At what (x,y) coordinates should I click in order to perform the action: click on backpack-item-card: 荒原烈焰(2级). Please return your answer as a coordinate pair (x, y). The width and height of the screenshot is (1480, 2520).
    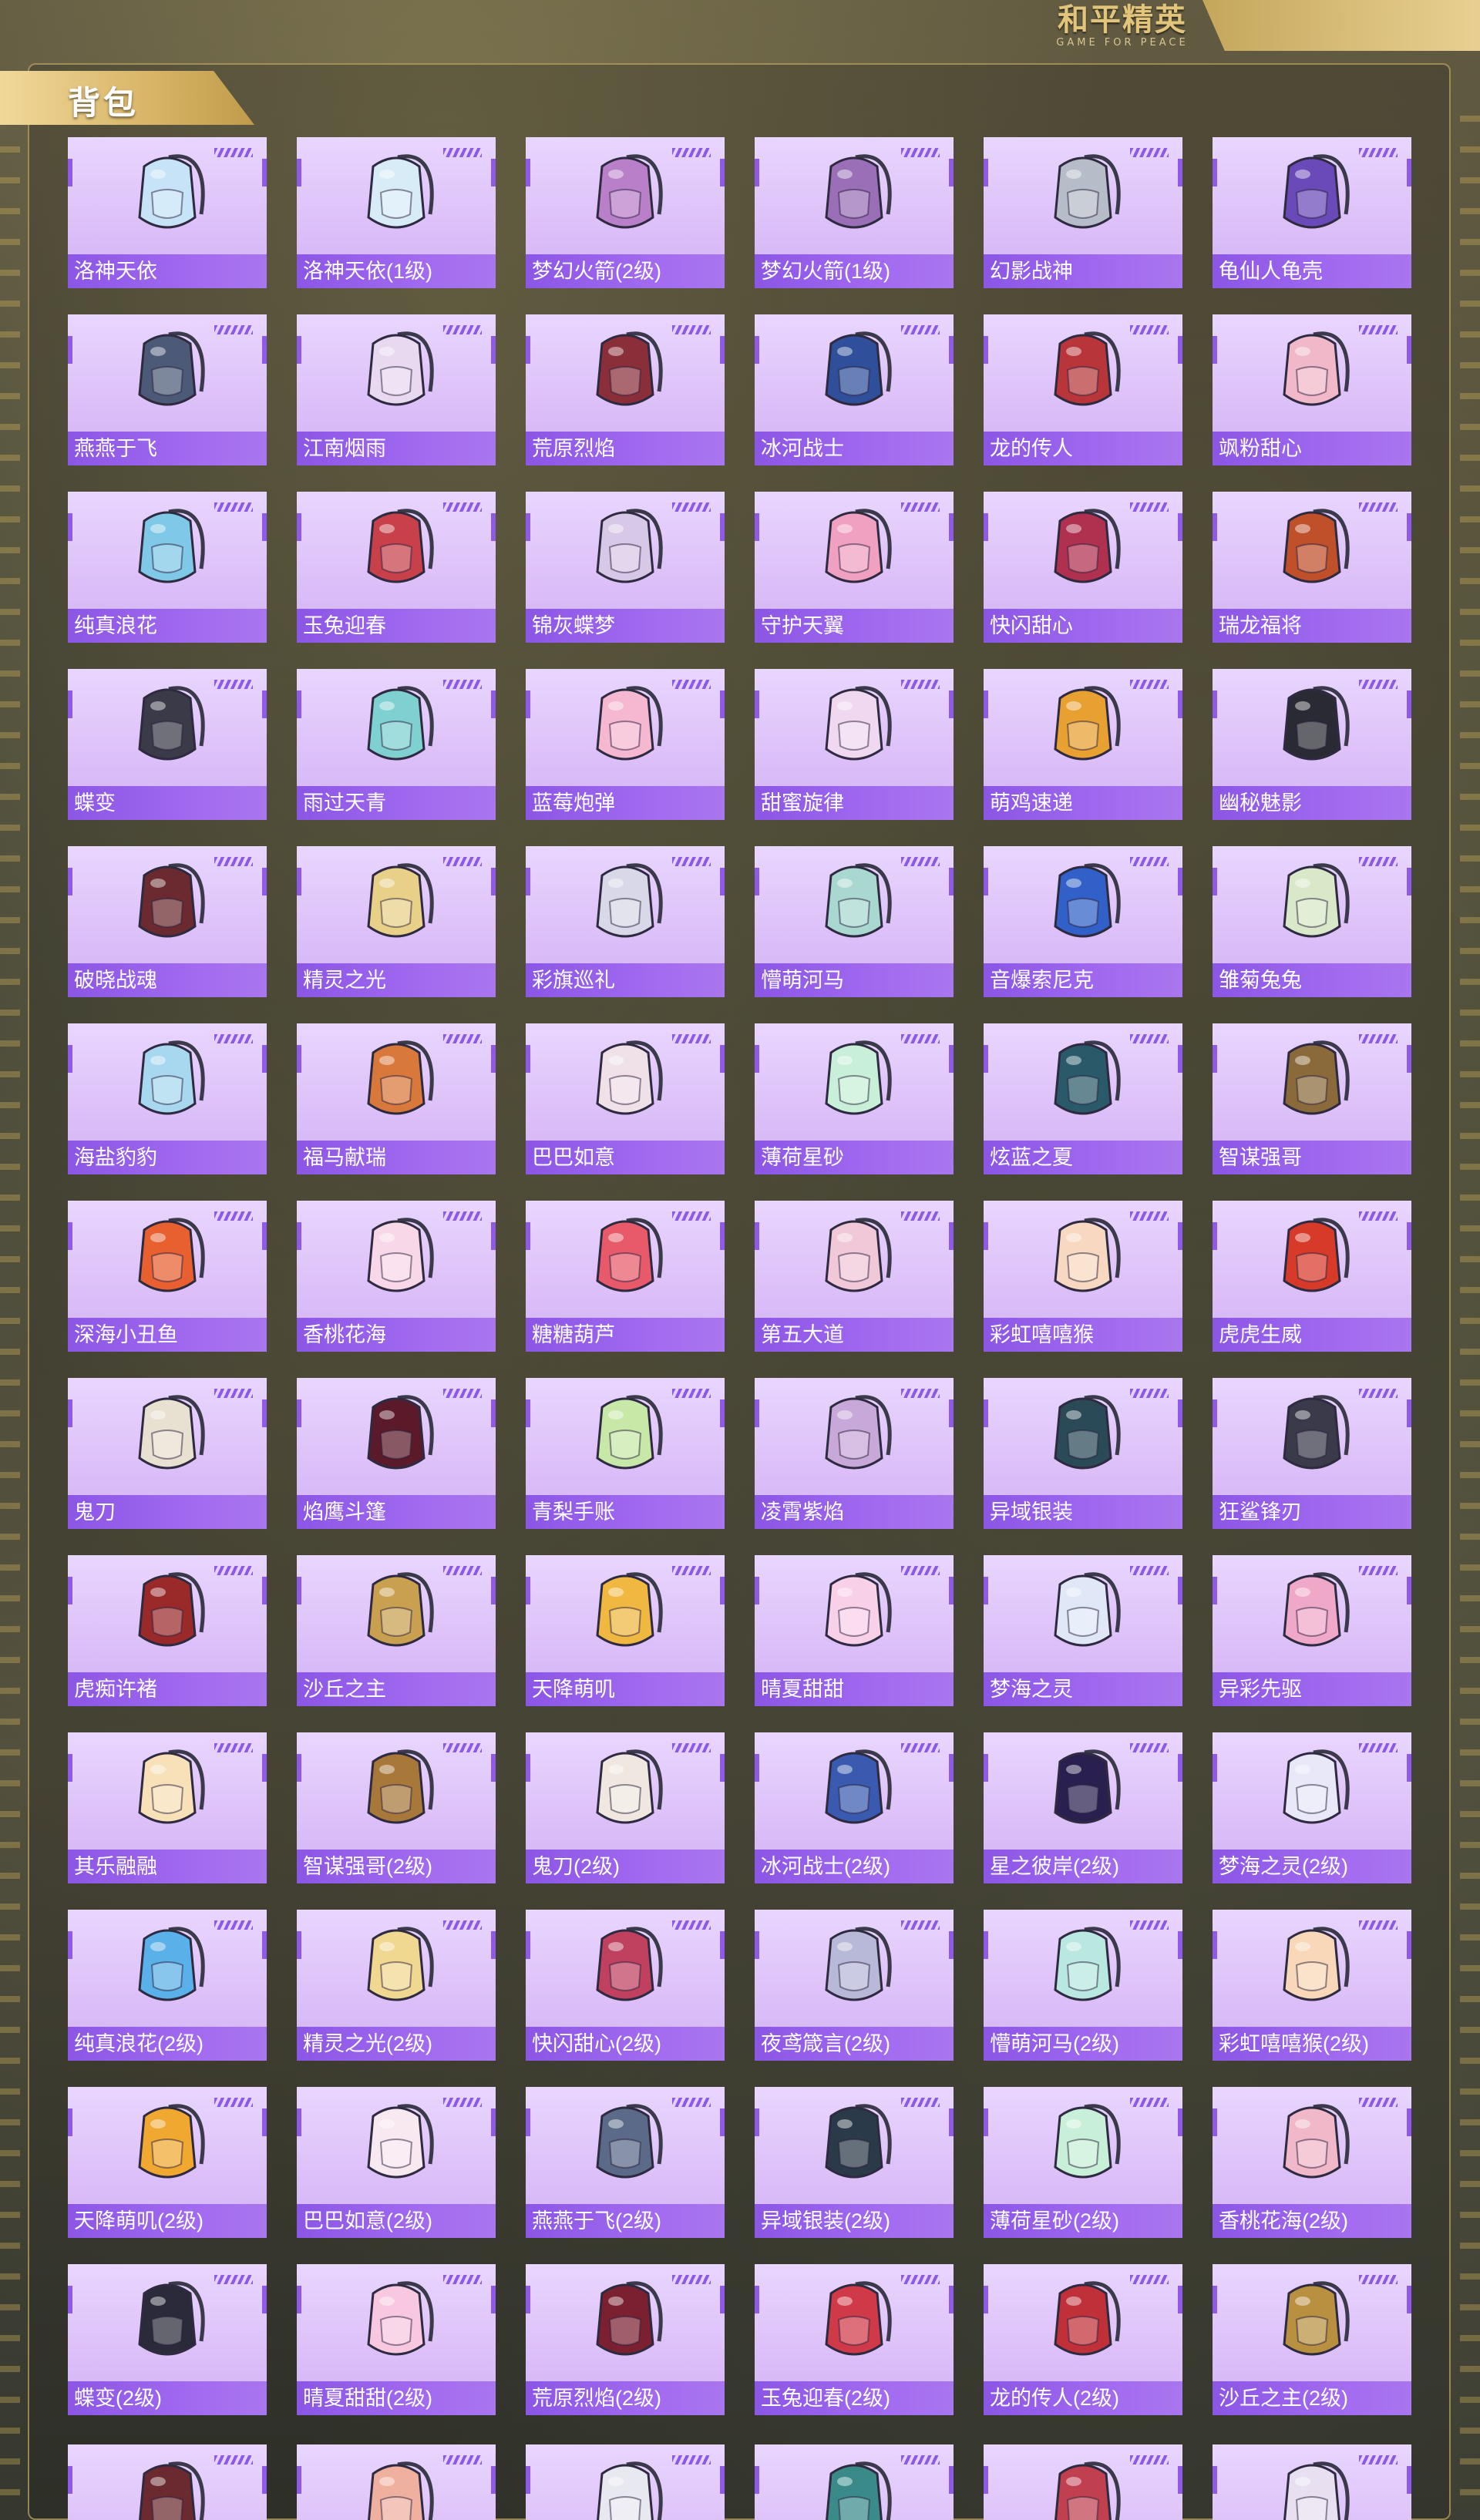
    Looking at the image, I should click on (625, 2339).